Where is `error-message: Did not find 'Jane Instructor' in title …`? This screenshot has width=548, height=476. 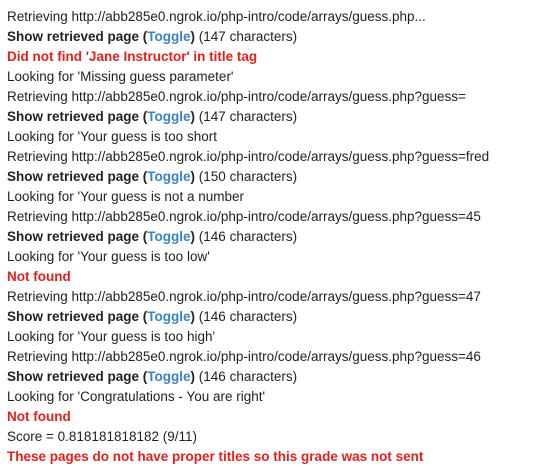 error-message: Did not find 'Jane Instructor' in title … is located at coordinates (132, 56).